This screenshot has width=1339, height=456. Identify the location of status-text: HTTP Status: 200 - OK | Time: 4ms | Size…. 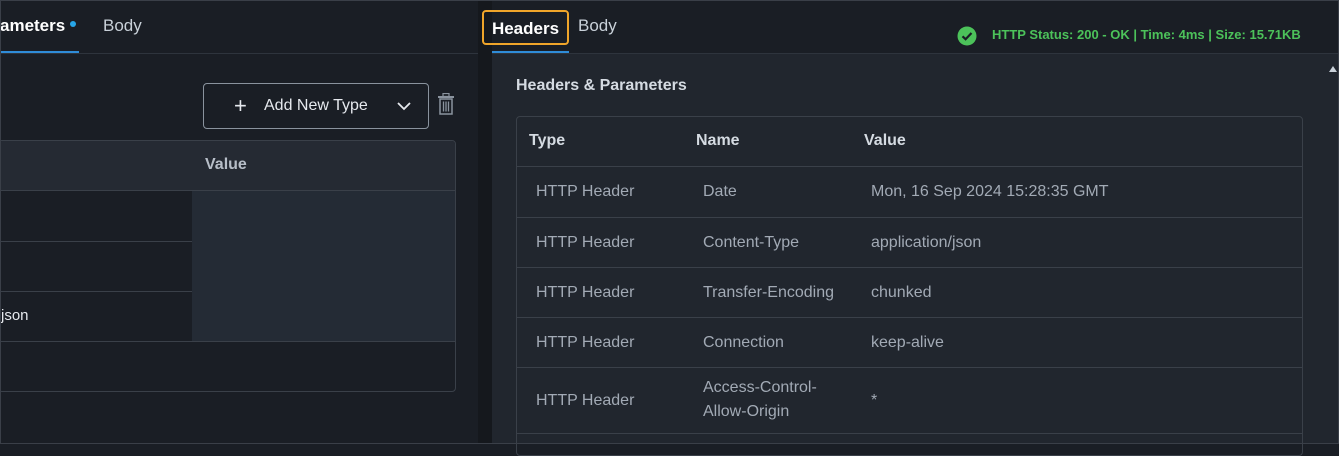
(1146, 34).